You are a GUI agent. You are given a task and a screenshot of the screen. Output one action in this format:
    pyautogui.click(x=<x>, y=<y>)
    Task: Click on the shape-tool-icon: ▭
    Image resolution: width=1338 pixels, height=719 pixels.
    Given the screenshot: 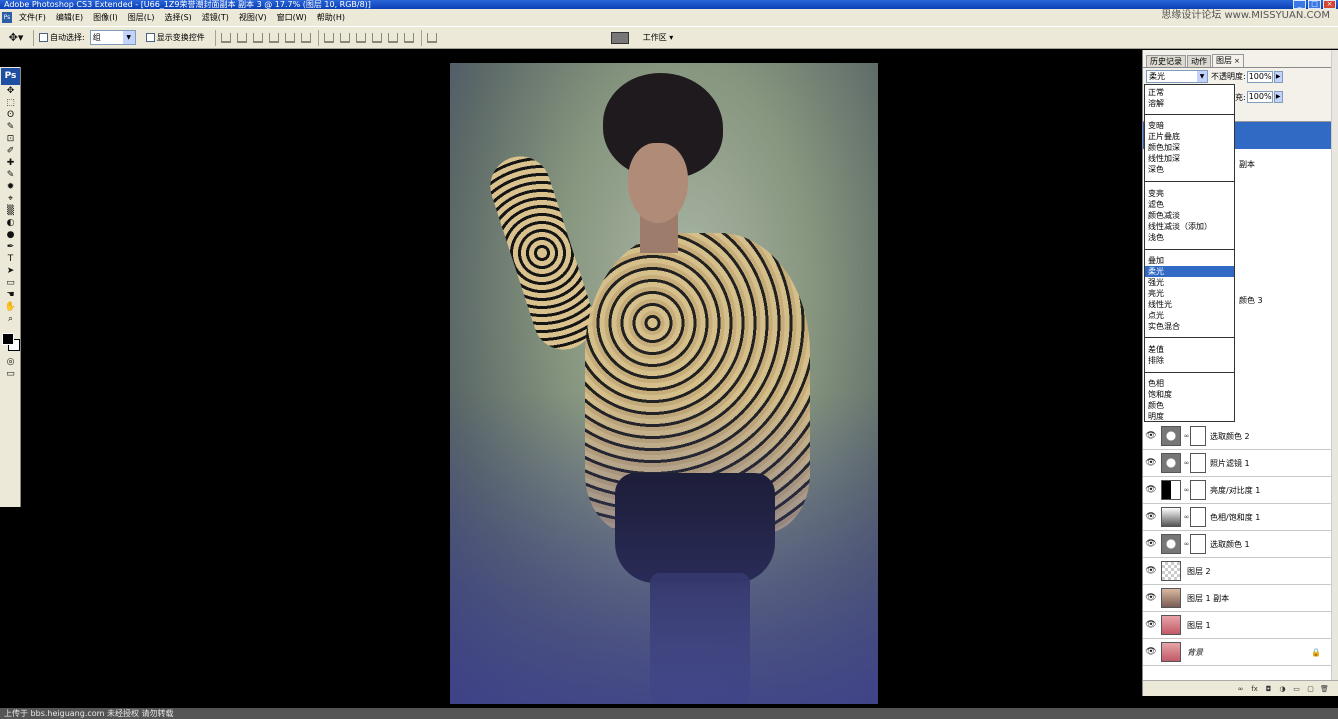 What is the action you would take?
    pyautogui.click(x=10, y=283)
    